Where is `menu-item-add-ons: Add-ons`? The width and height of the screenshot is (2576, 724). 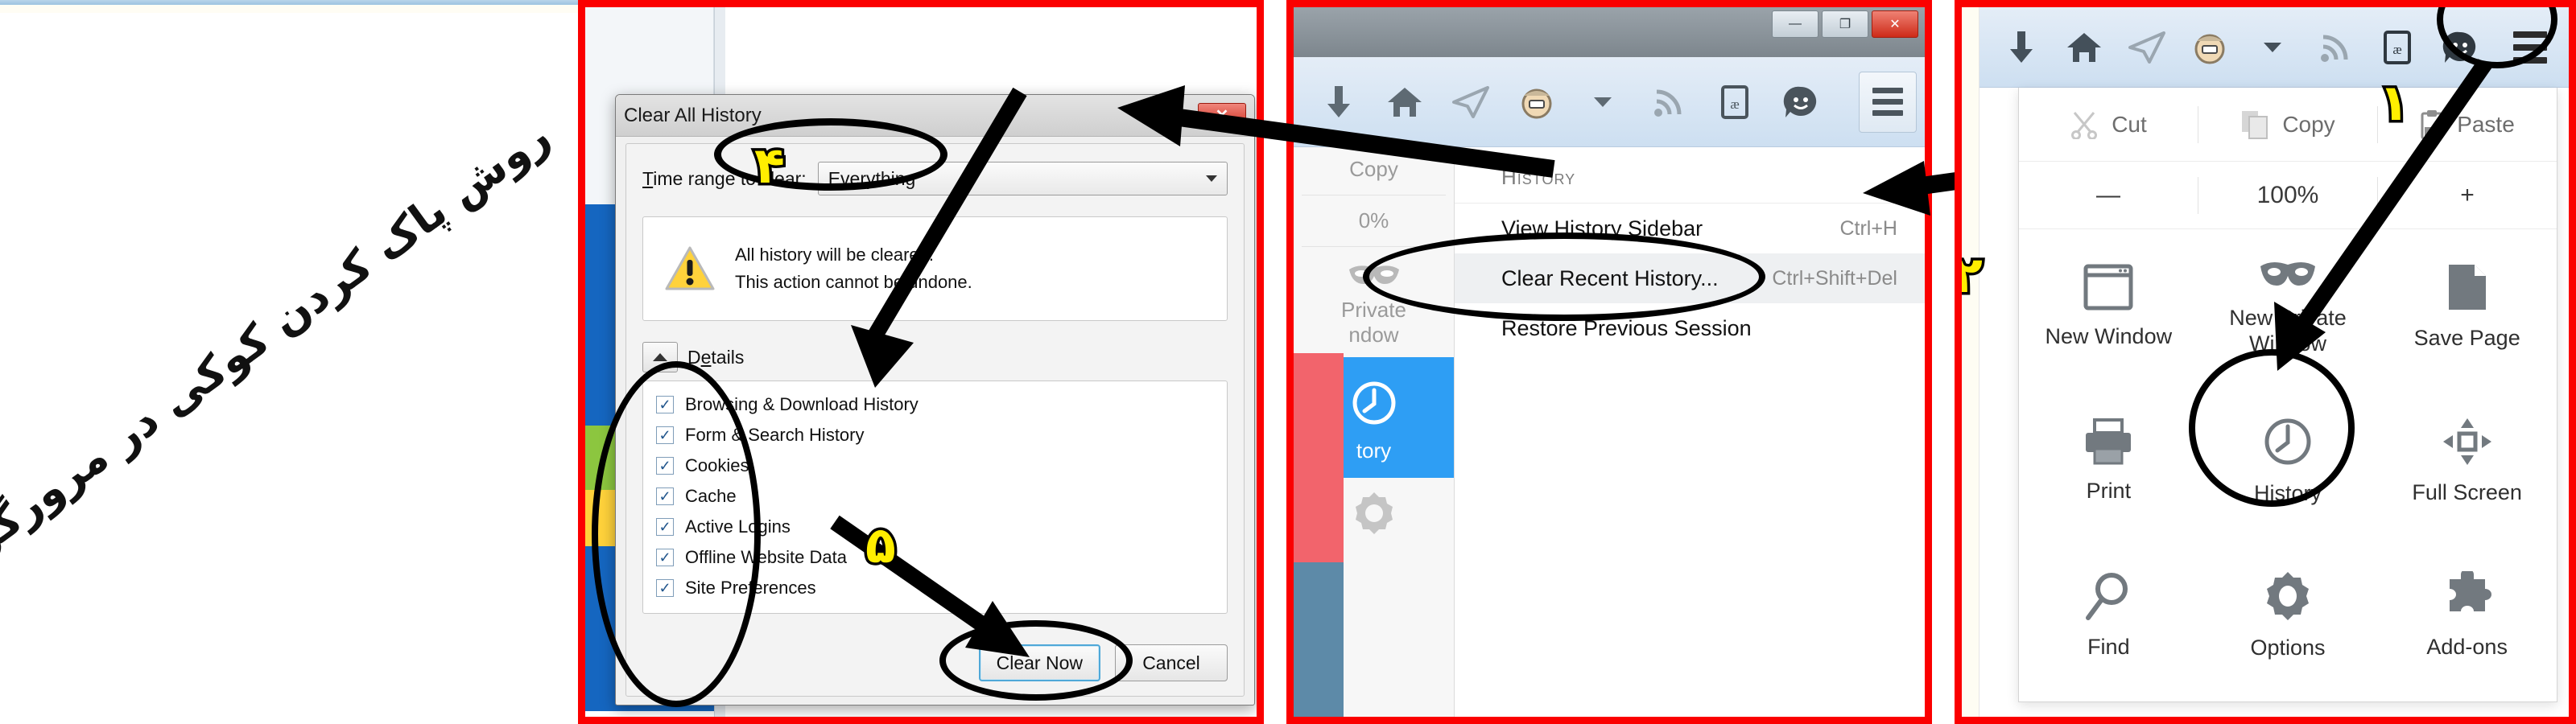 menu-item-add-ons: Add-ons is located at coordinates (2467, 615).